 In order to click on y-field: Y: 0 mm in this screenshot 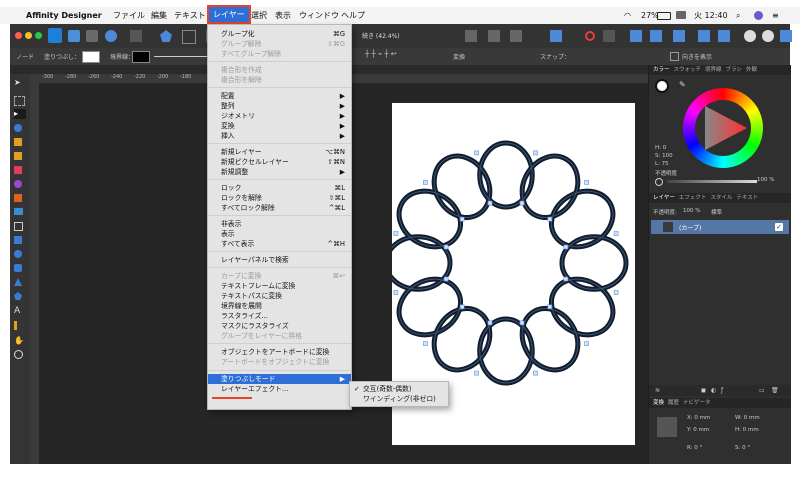, I will do `click(698, 430)`.